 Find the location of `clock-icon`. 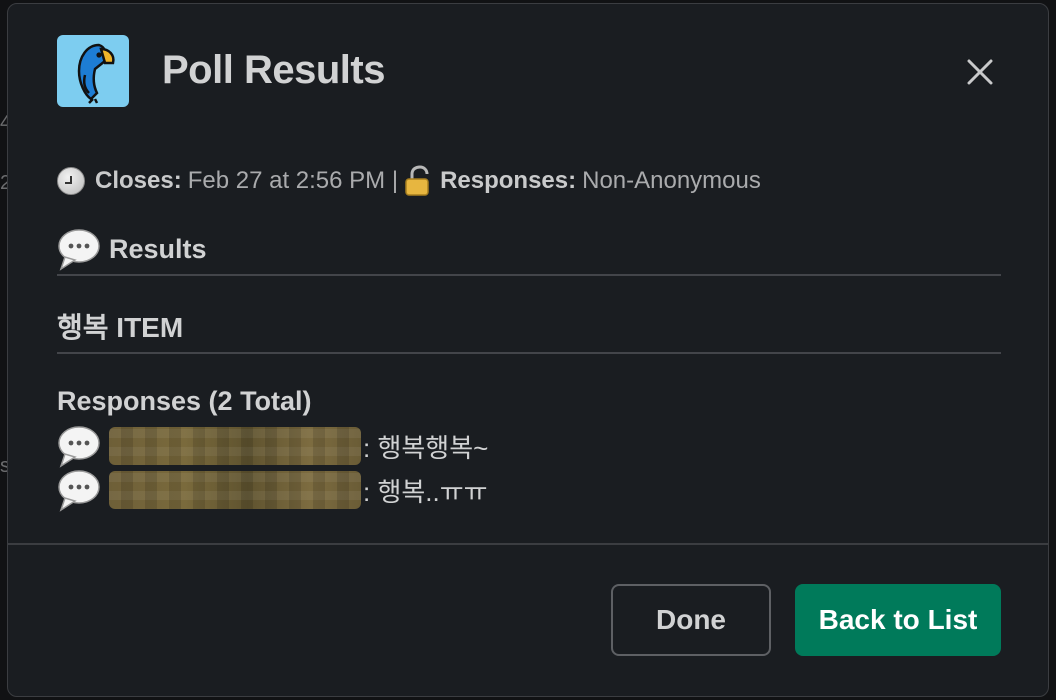

clock-icon is located at coordinates (71, 181).